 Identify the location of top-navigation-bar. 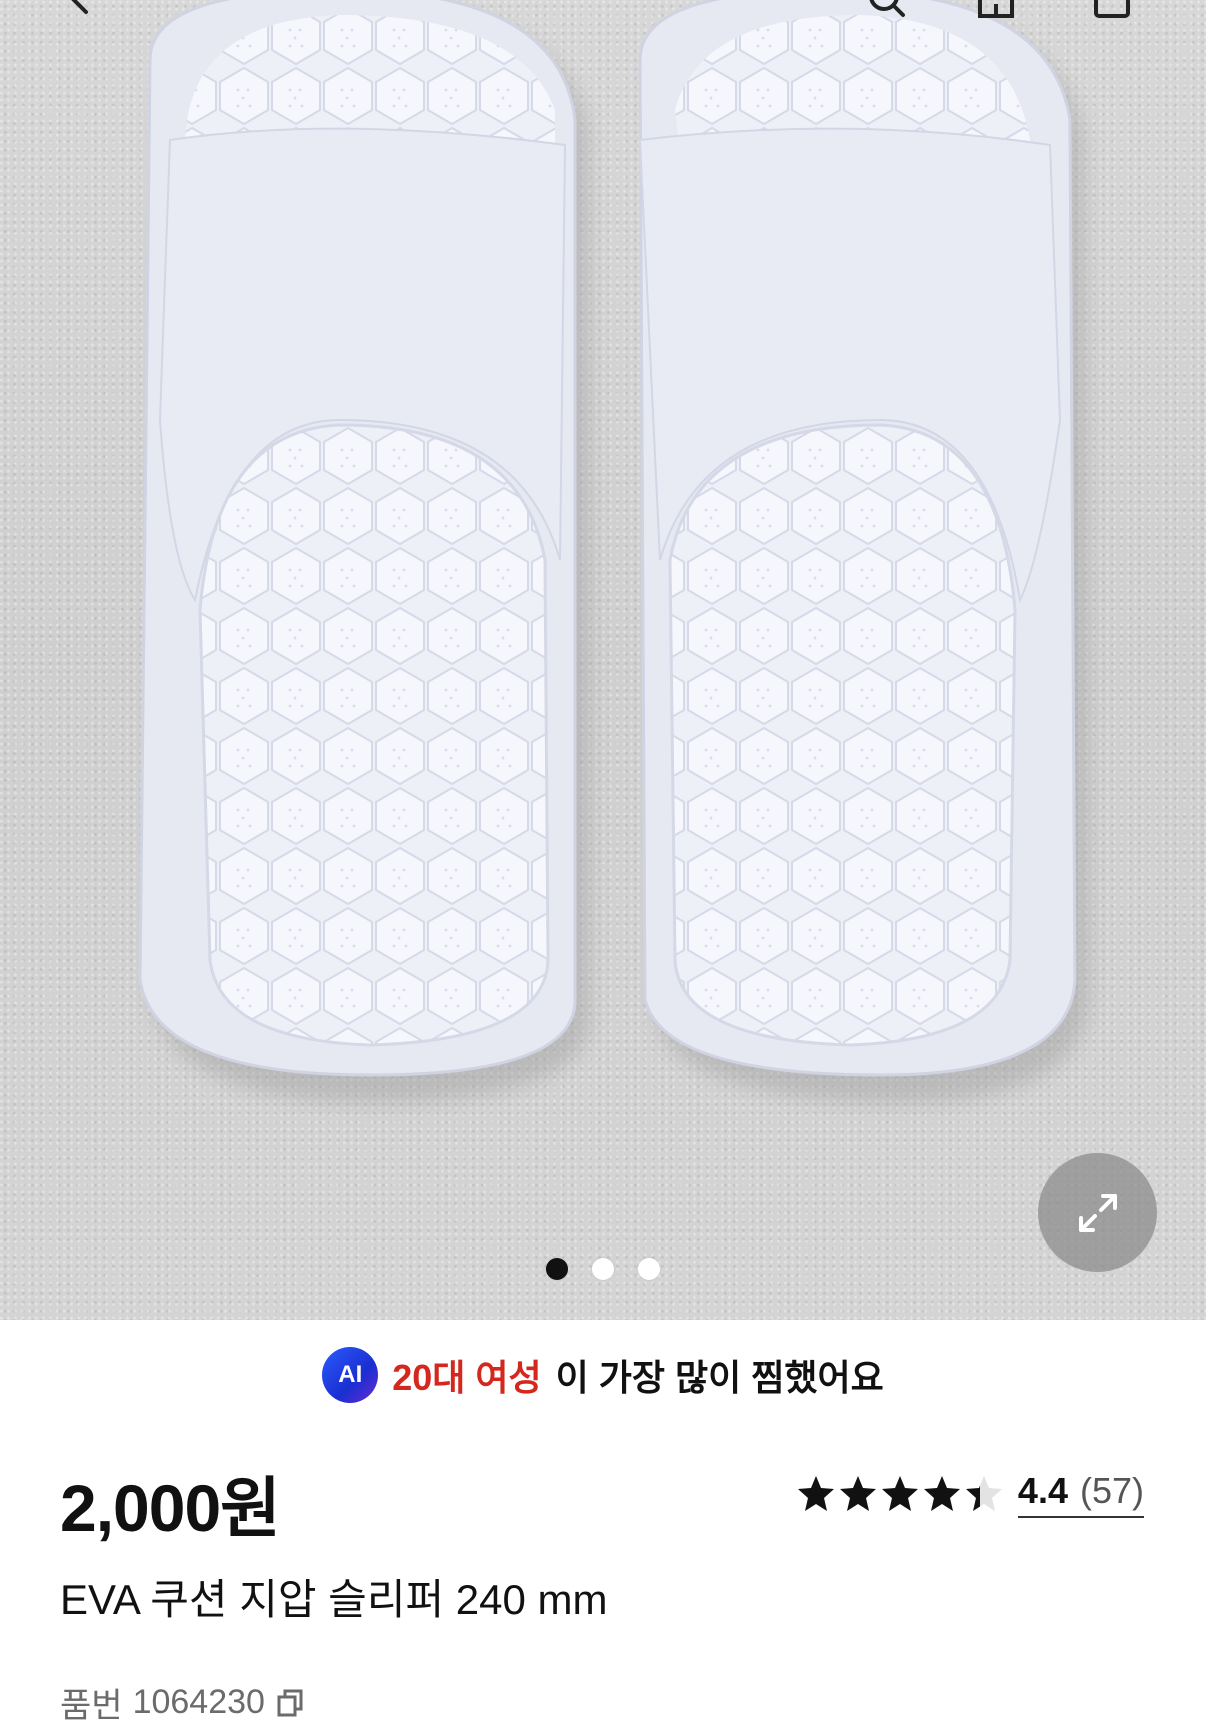
(603, 12).